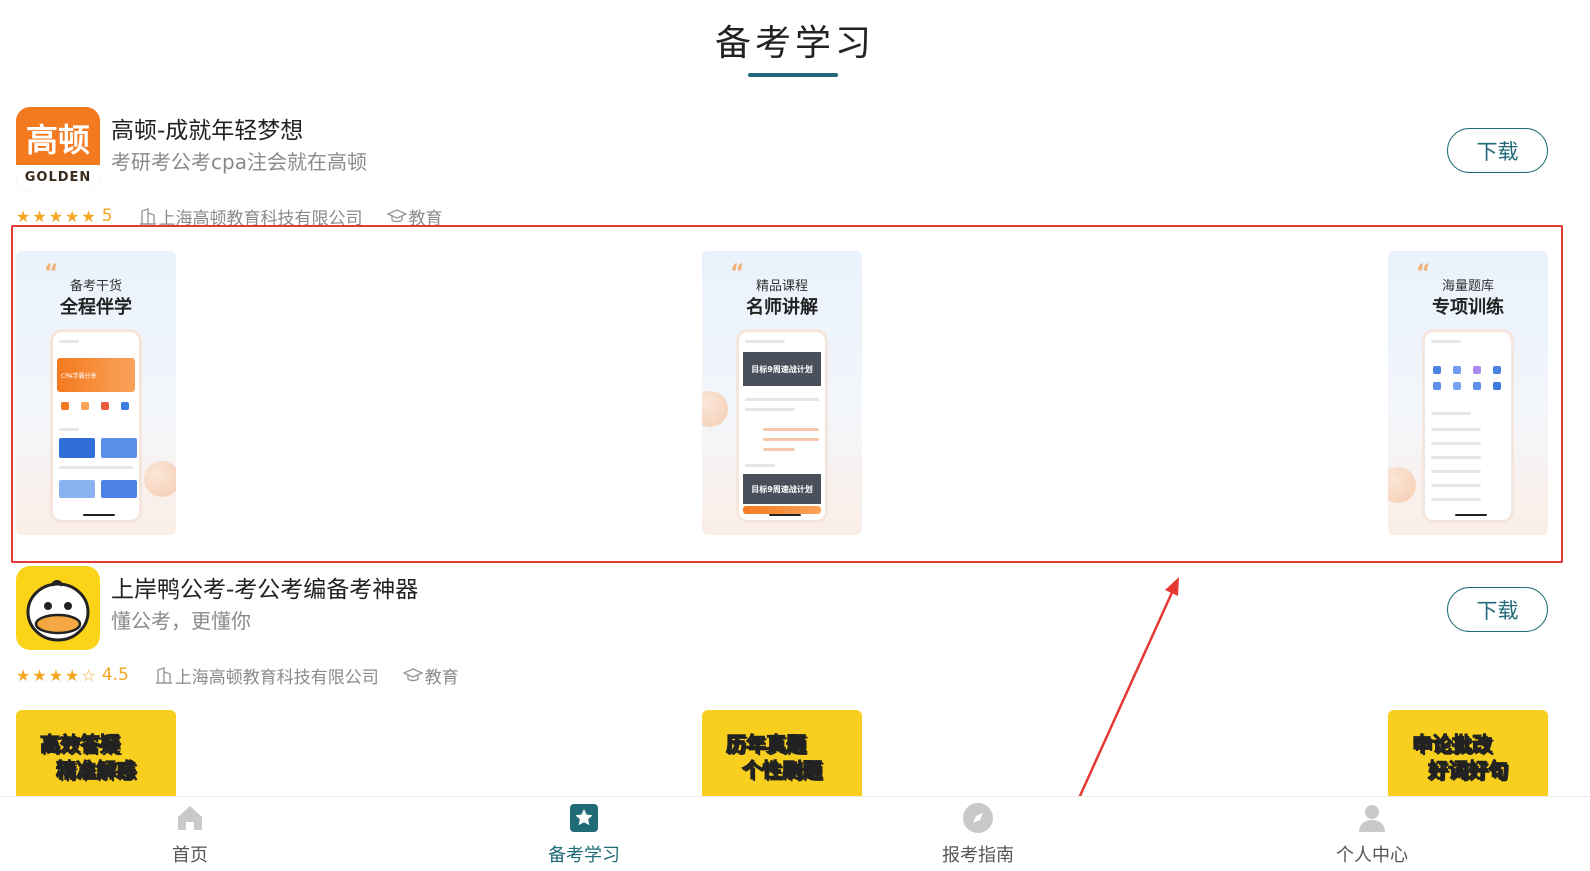  What do you see at coordinates (782, 510) in the screenshot?
I see `phone-buy-bar` at bounding box center [782, 510].